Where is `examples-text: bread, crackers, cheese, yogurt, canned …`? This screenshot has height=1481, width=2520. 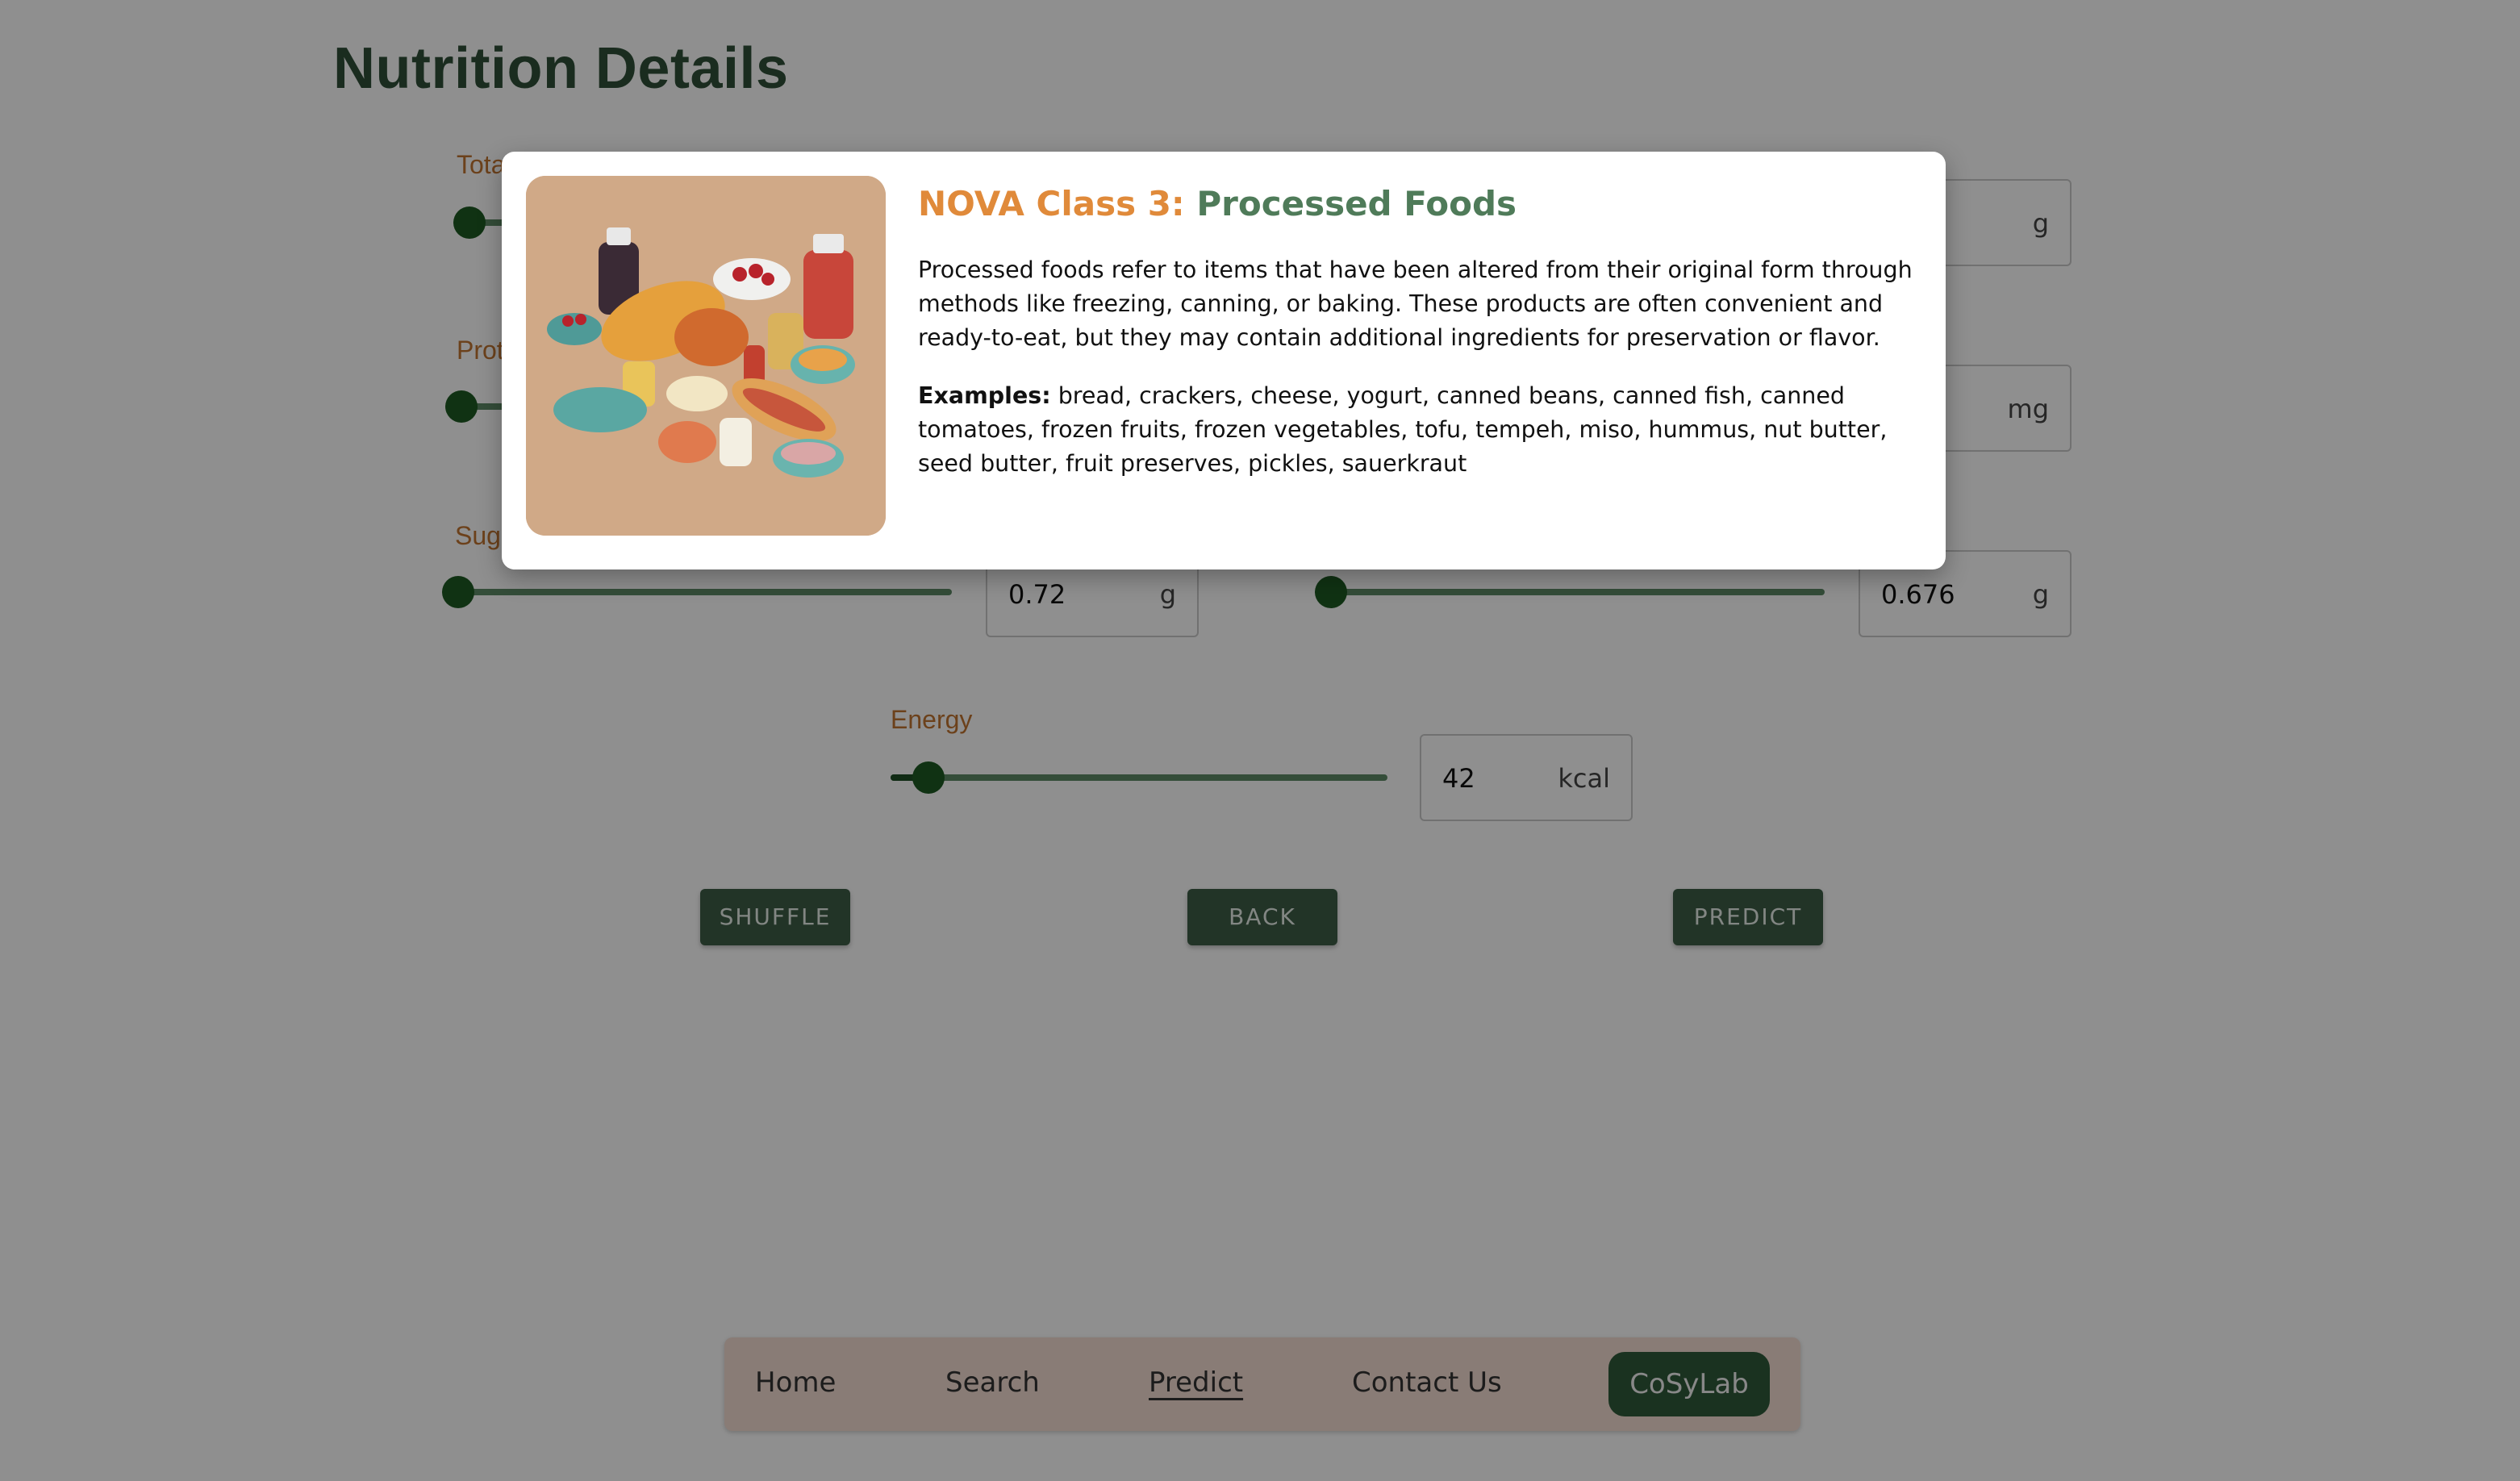 examples-text: bread, crackers, cheese, yogurt, canned … is located at coordinates (1403, 429).